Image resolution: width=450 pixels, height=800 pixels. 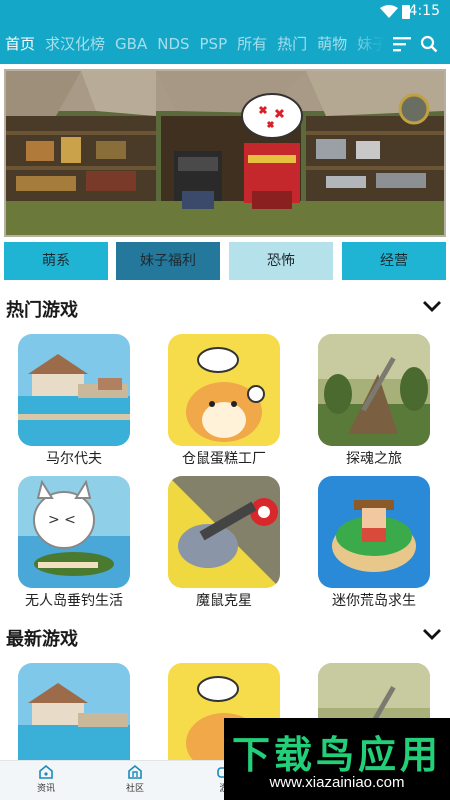 What do you see at coordinates (394, 261) in the screenshot?
I see `chip-management: 经营` at bounding box center [394, 261].